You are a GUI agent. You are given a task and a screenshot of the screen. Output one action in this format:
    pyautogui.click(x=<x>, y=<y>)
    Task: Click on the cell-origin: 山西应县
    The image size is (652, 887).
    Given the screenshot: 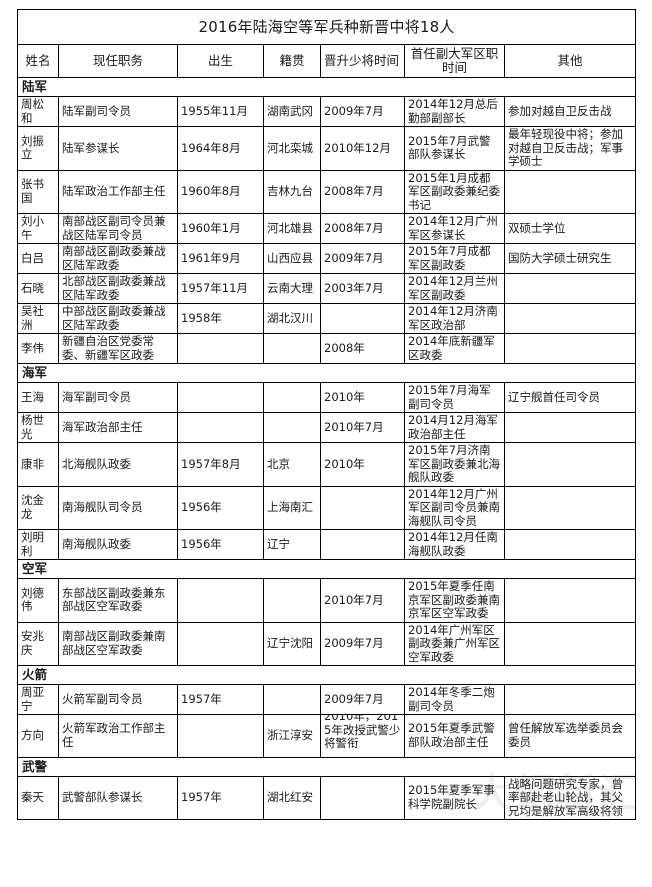 What is the action you would take?
    pyautogui.click(x=292, y=258)
    